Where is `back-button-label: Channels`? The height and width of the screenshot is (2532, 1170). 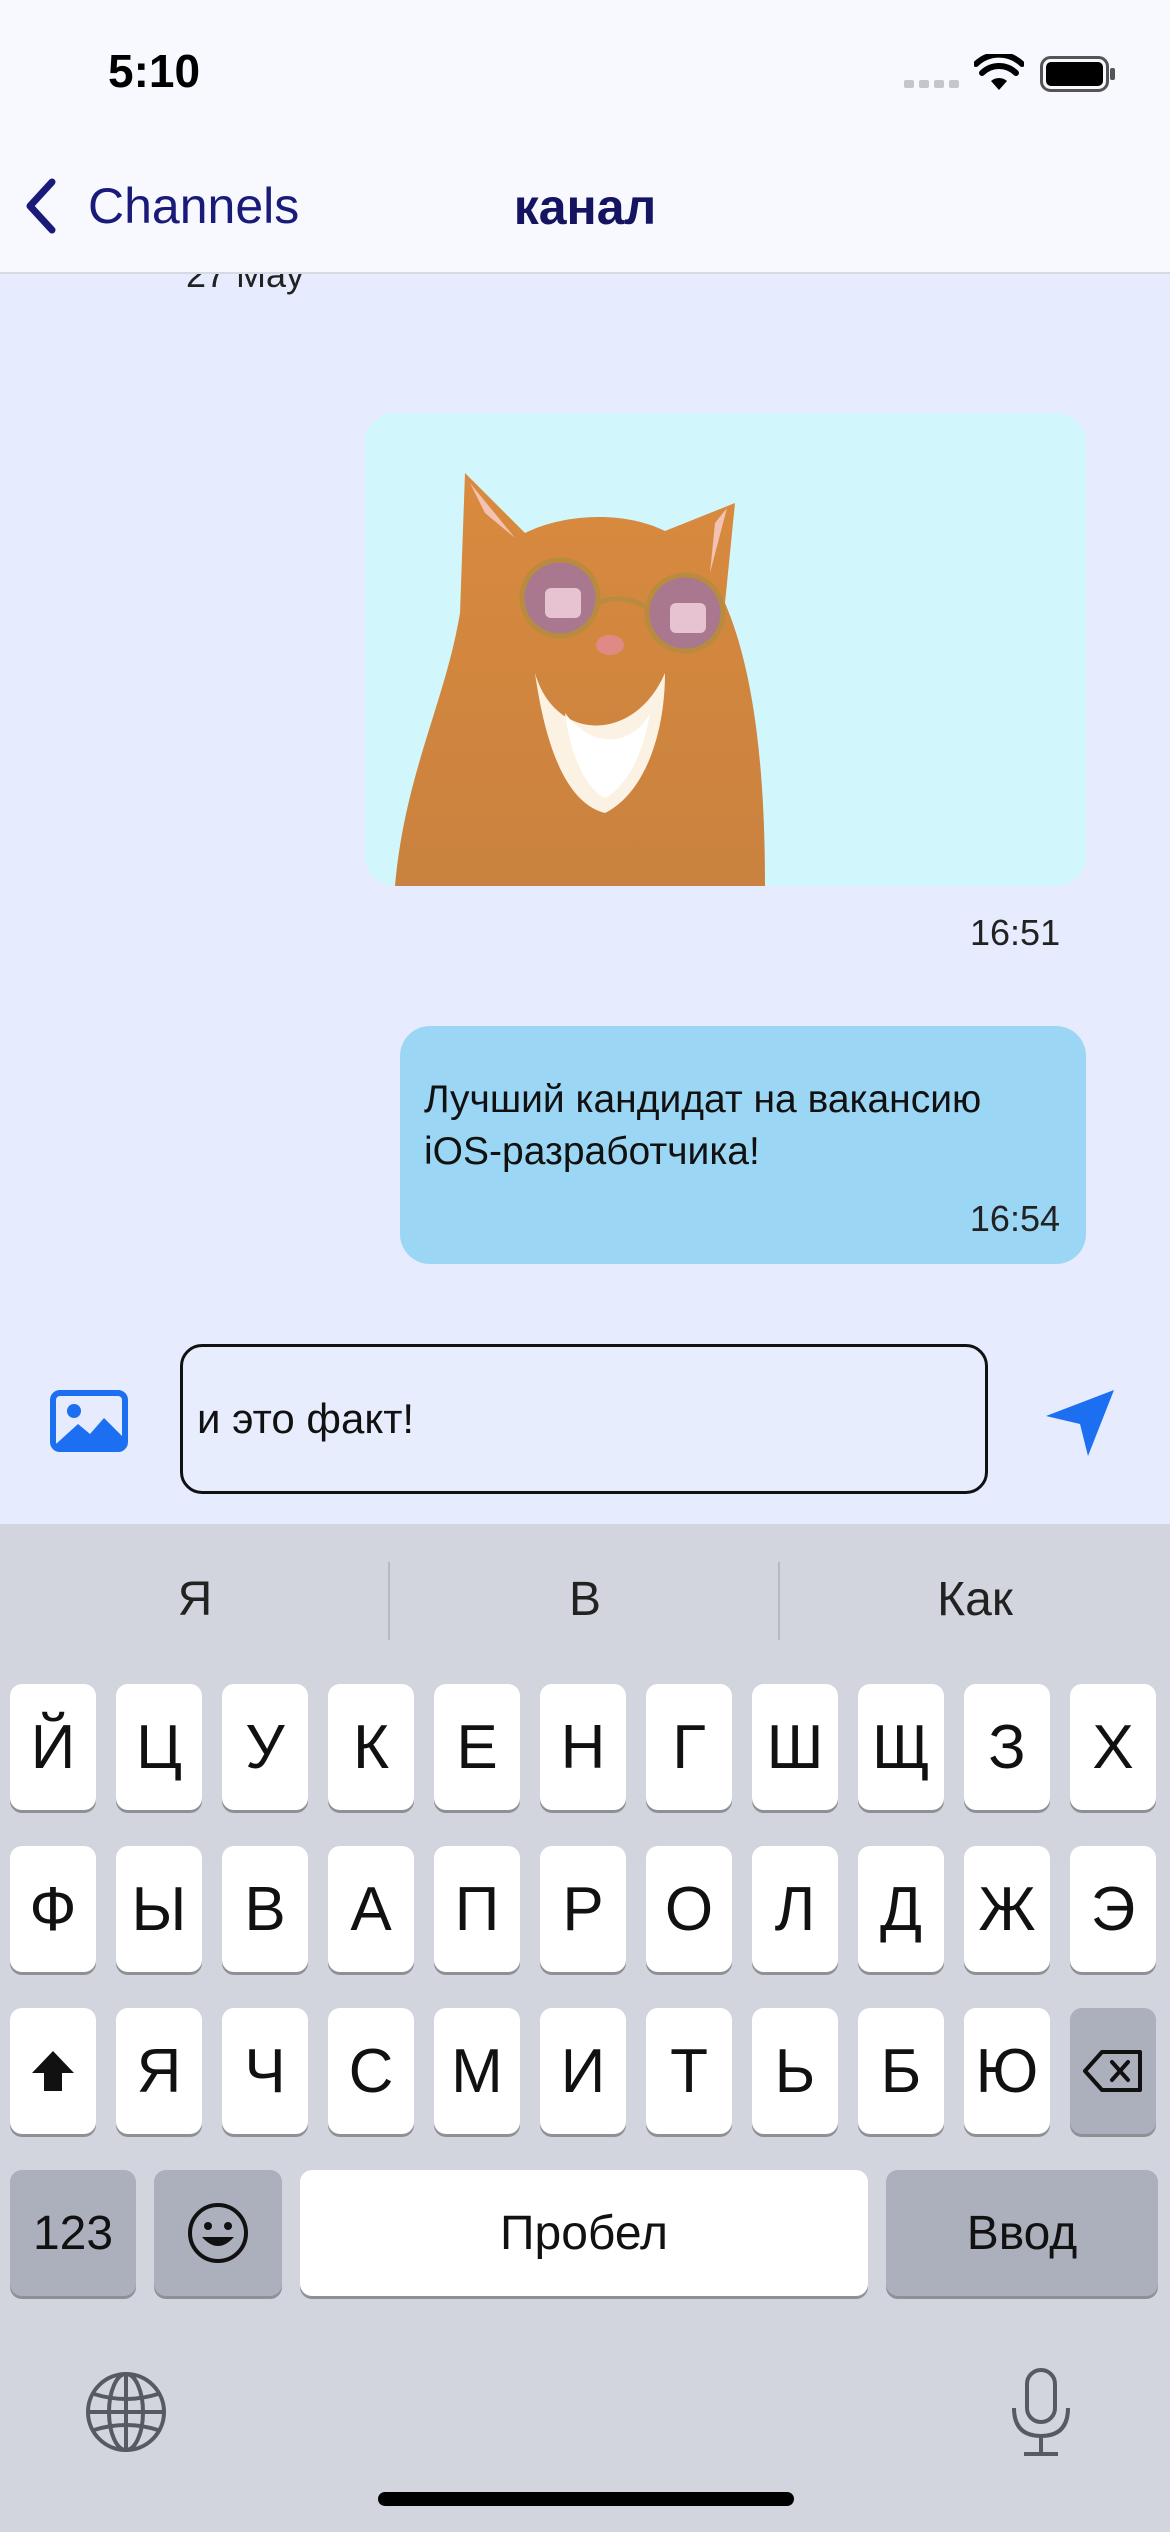
back-button-label: Channels is located at coordinates (194, 206).